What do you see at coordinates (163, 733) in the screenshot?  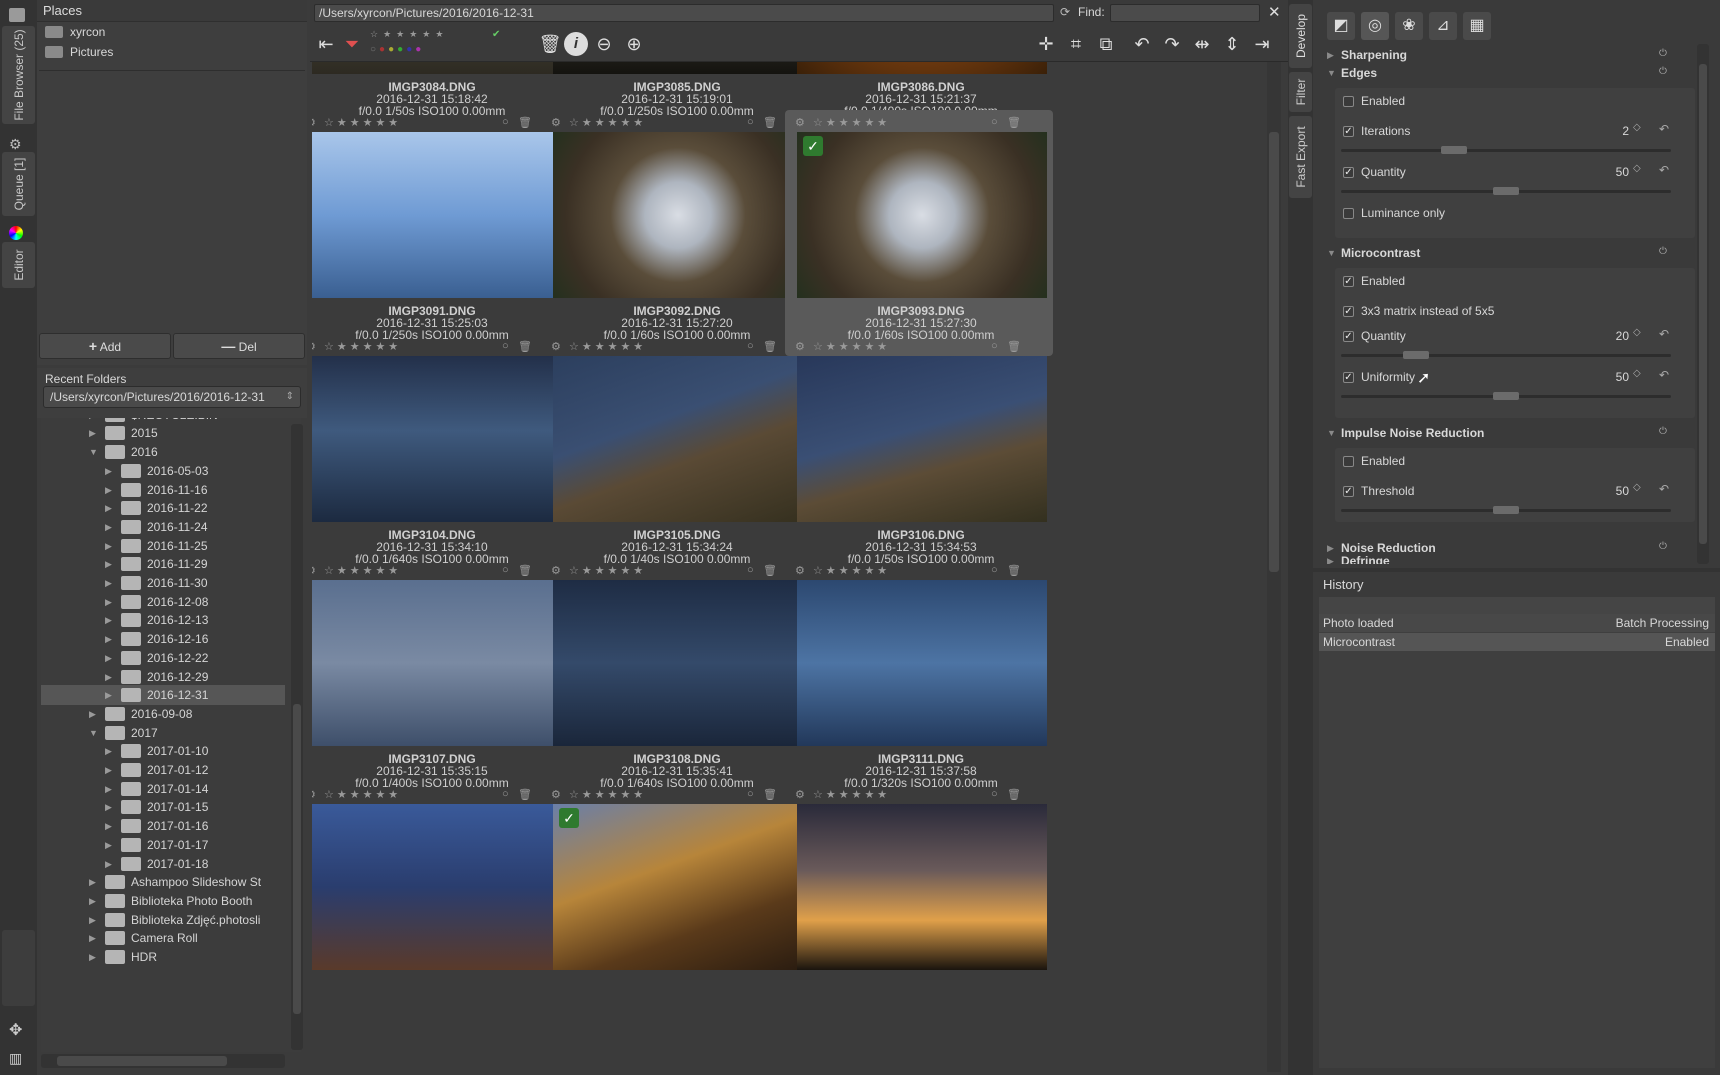 I see `folder-tree-item: ▼ 2017` at bounding box center [163, 733].